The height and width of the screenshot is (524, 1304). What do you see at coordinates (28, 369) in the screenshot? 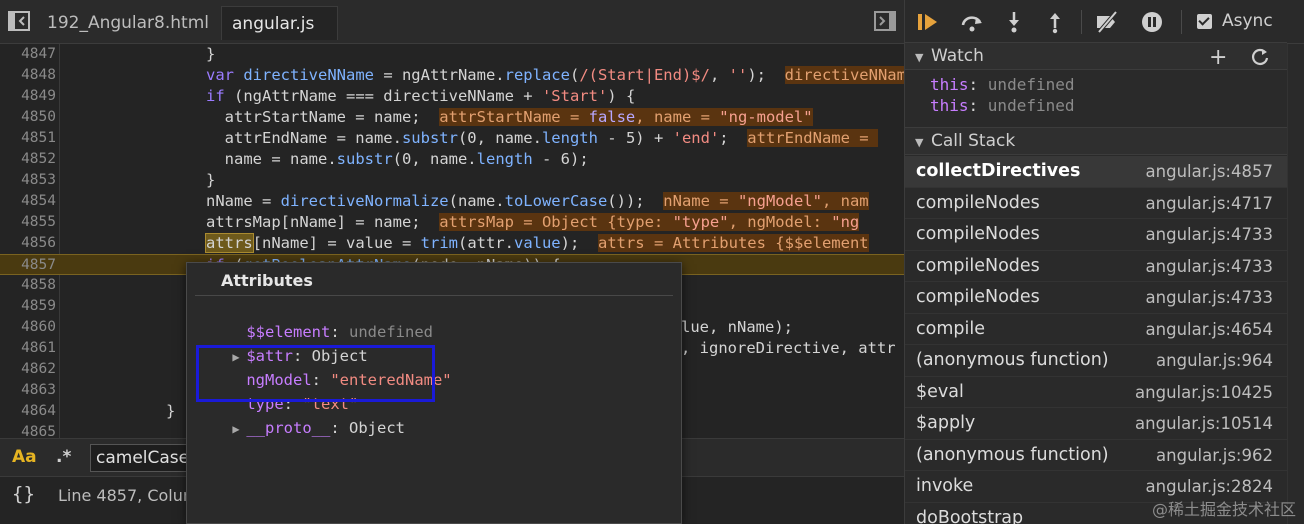
I see `line-number: 4862` at bounding box center [28, 369].